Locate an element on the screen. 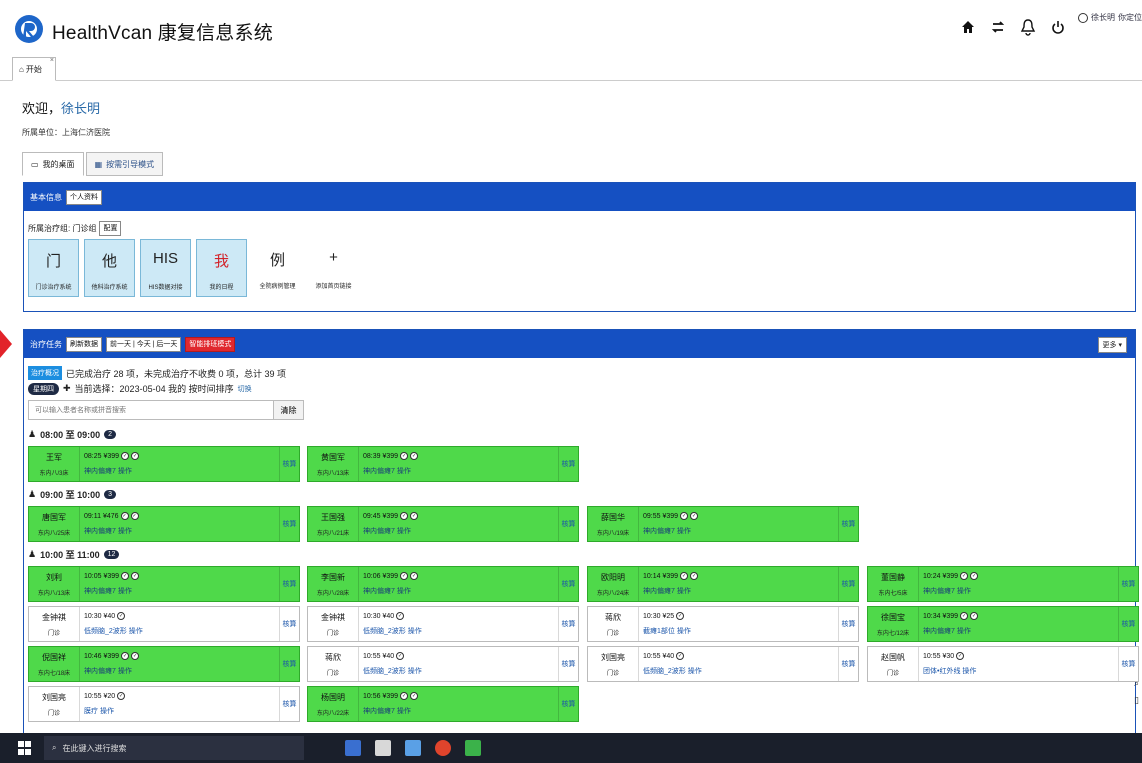 This screenshot has height=763, width=1142. refresh-button: 刷新数据 is located at coordinates (84, 344).